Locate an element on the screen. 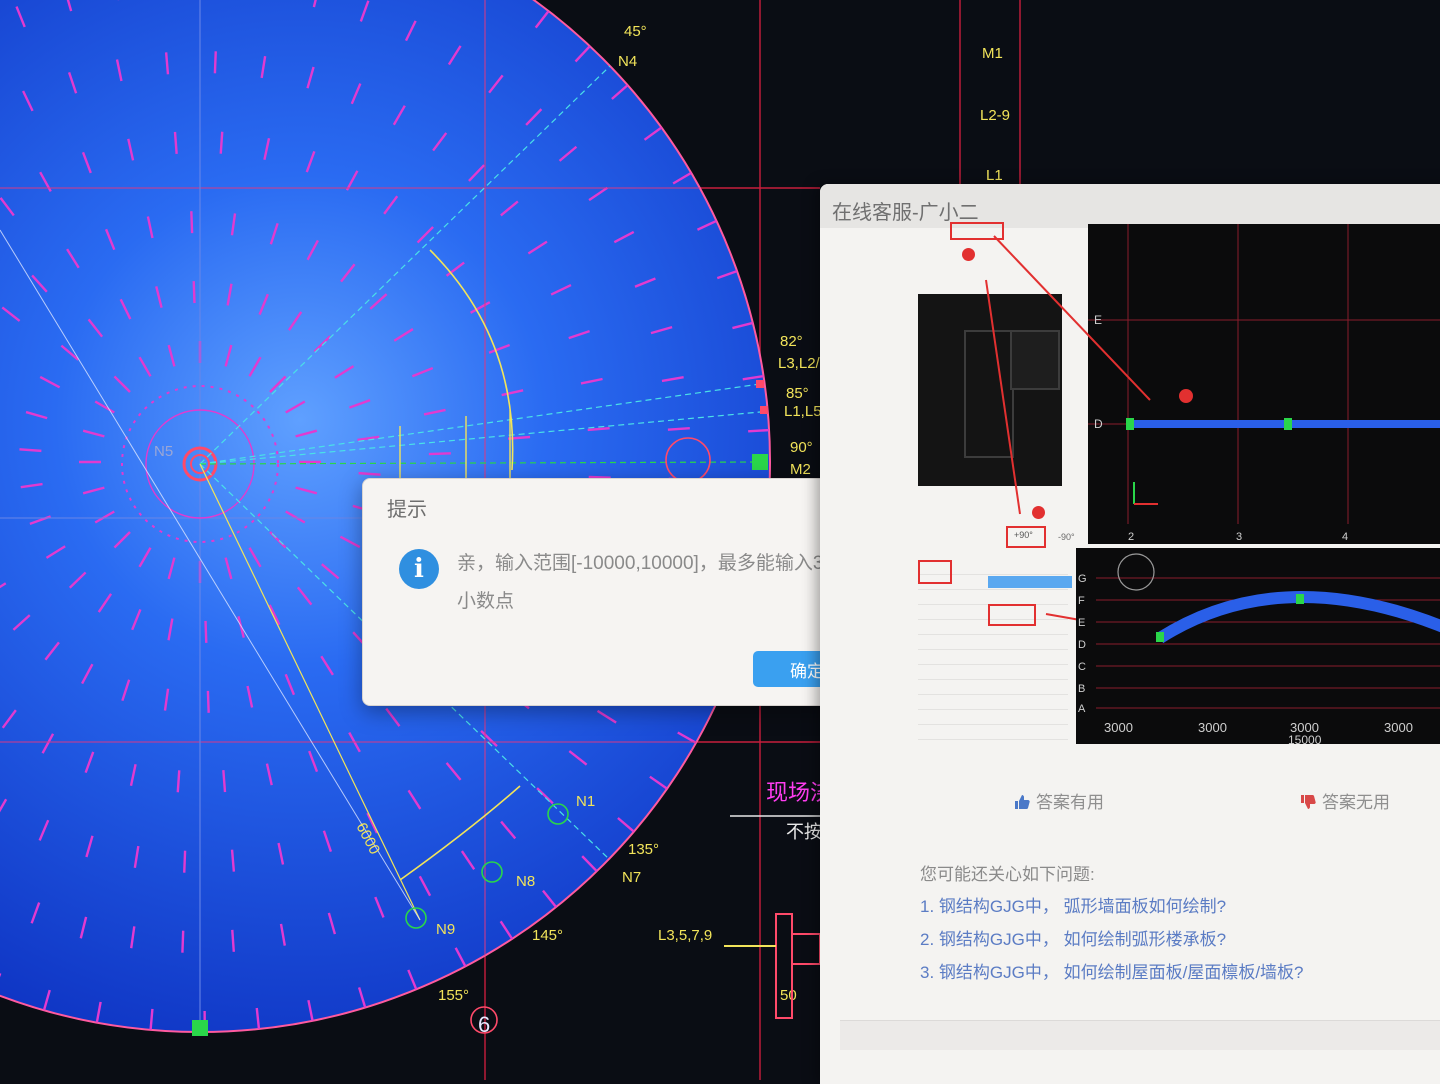 The height and width of the screenshot is (1084, 1440). highlight-box-plus90: +90° is located at coordinates (1026, 537).